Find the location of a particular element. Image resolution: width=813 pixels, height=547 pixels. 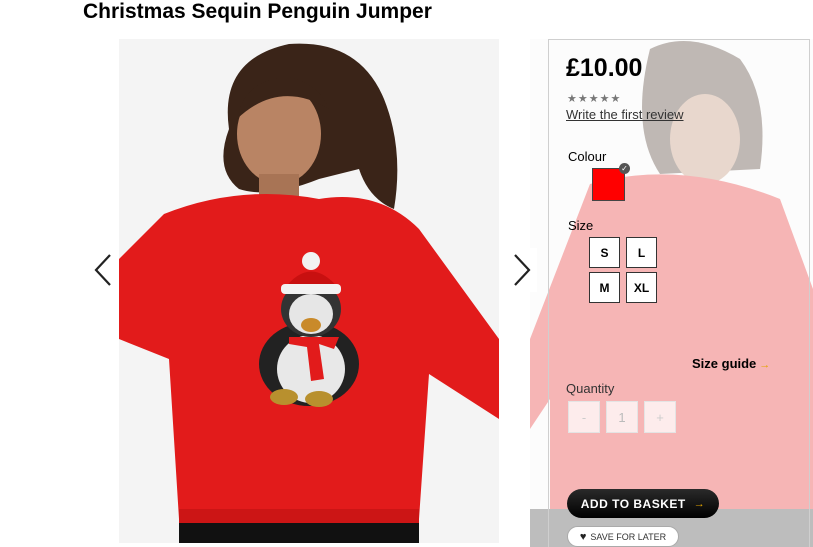

size-option-l: L is located at coordinates (641, 252).